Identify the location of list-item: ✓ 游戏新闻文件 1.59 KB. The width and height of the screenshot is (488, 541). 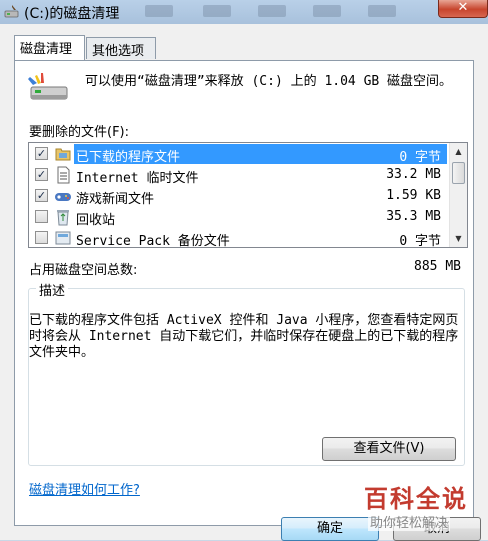
(239, 196).